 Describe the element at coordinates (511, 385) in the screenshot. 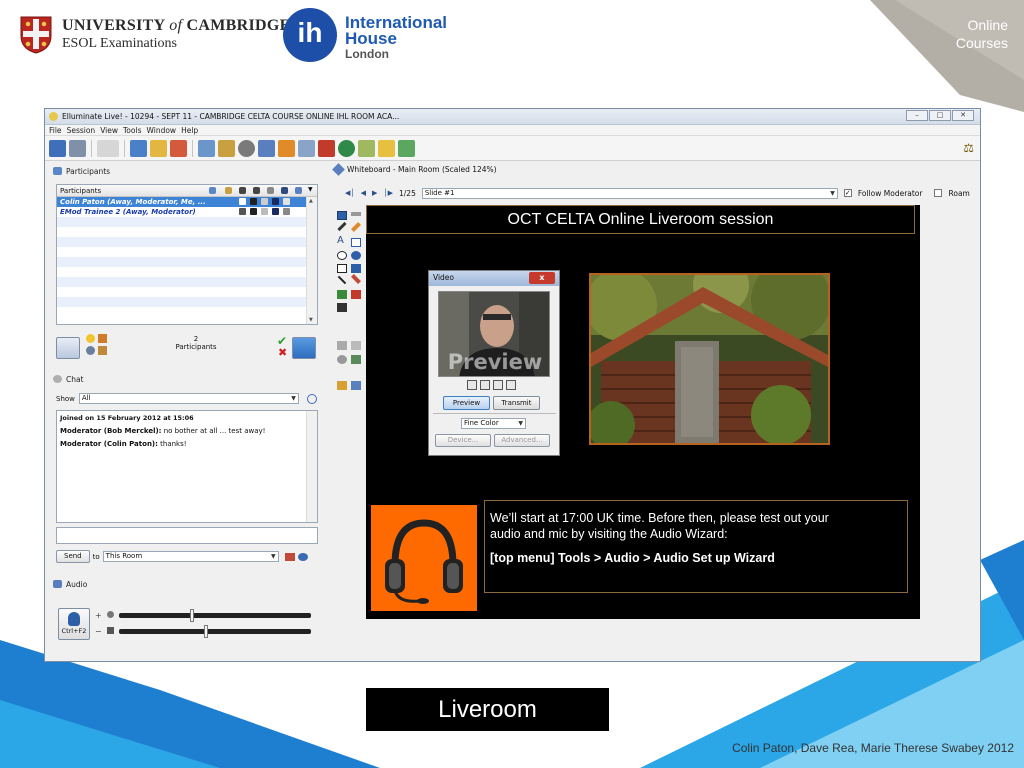

I see `collapse-icon` at that location.